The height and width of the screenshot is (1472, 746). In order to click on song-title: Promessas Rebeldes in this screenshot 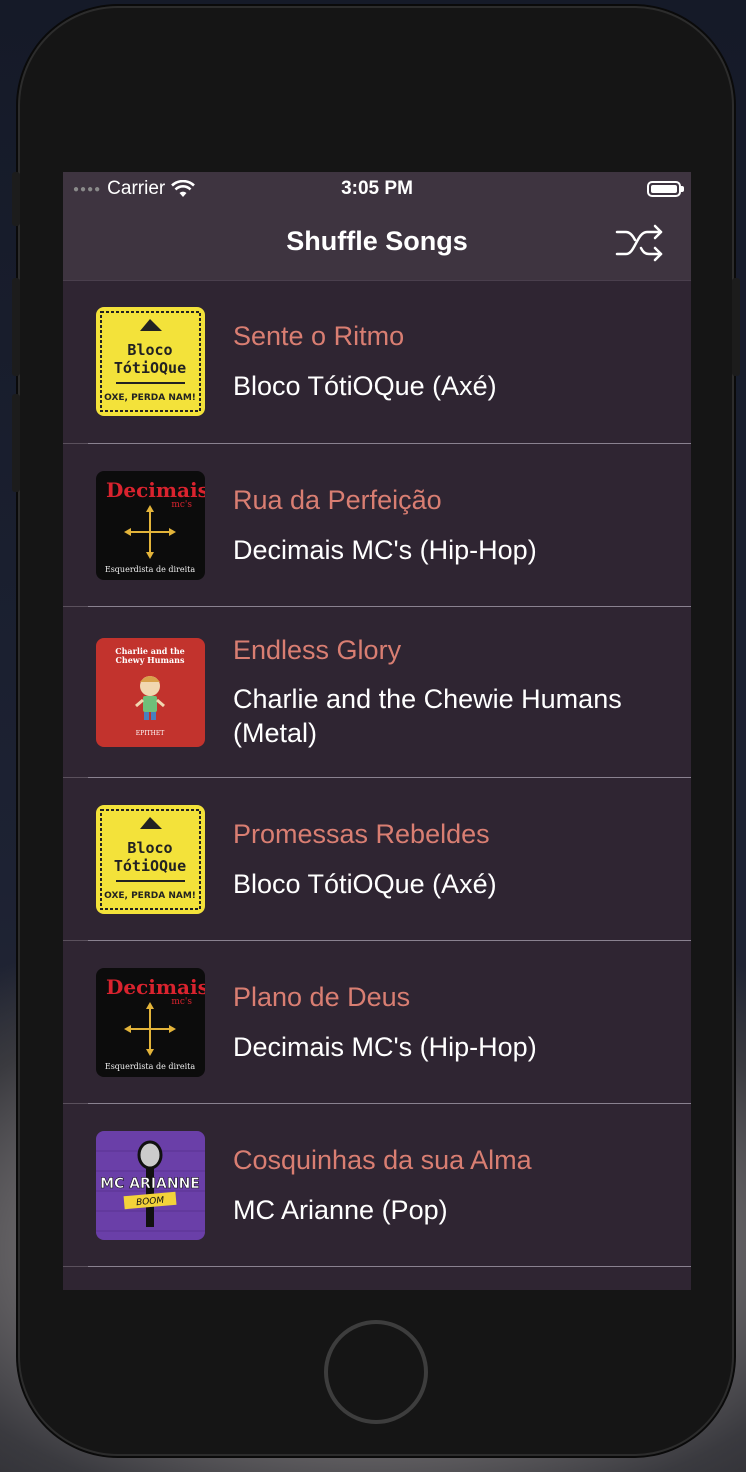, I will do `click(361, 834)`.